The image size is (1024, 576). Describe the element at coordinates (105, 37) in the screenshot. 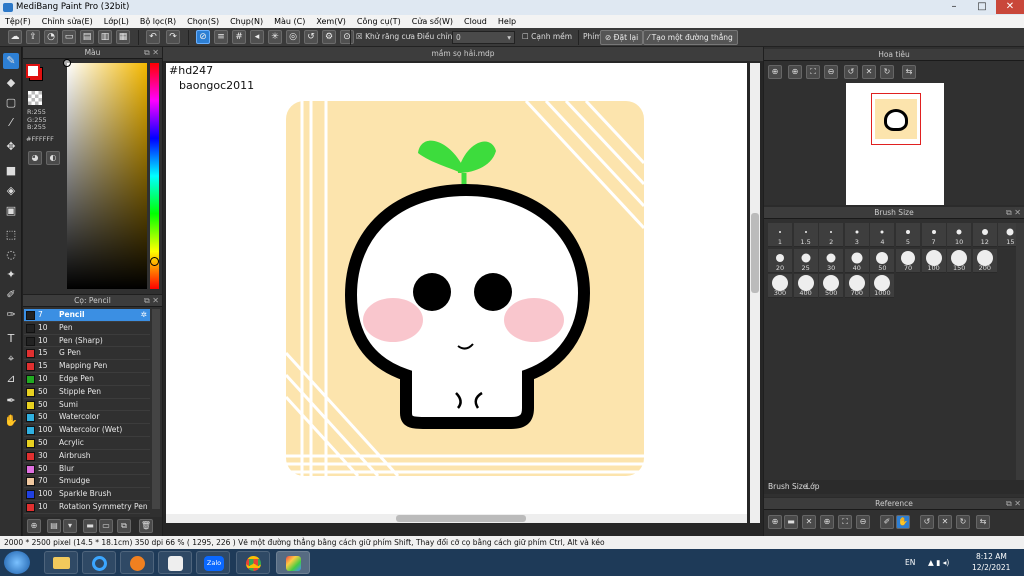

I see `save-icon: ▥` at that location.